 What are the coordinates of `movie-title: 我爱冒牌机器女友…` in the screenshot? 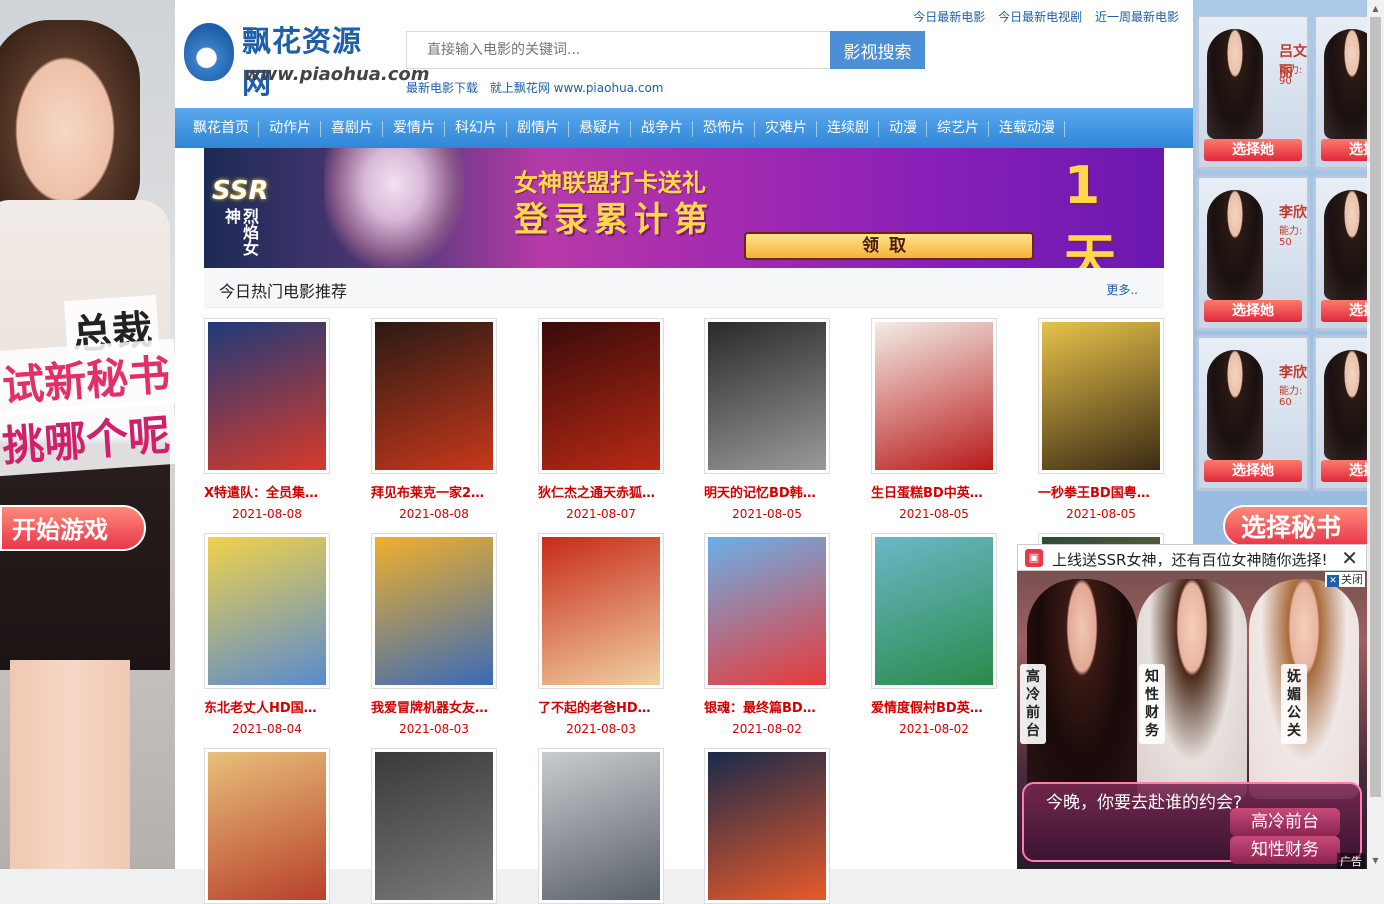 It's located at (434, 706).